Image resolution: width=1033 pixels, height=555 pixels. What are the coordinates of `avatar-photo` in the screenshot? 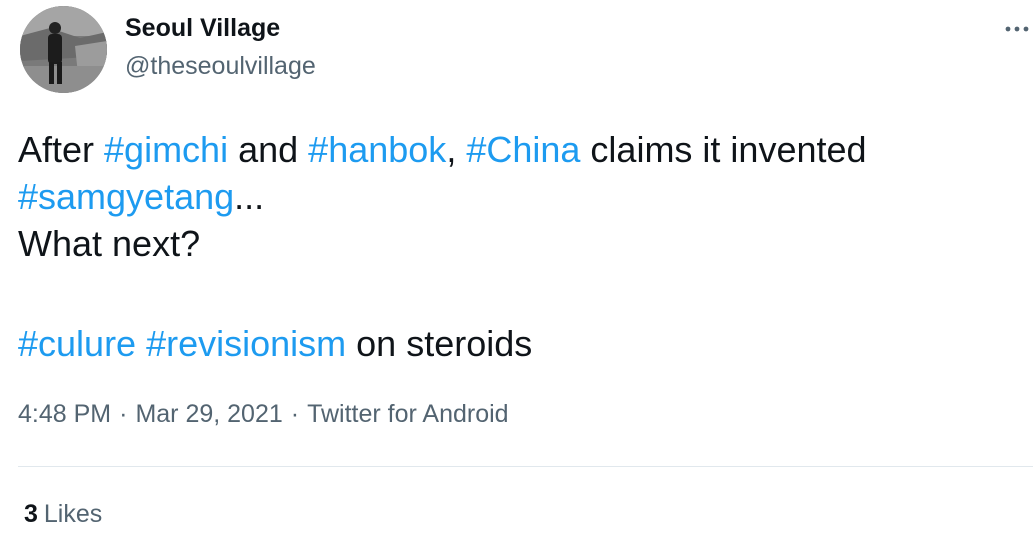 It's located at (63, 49).